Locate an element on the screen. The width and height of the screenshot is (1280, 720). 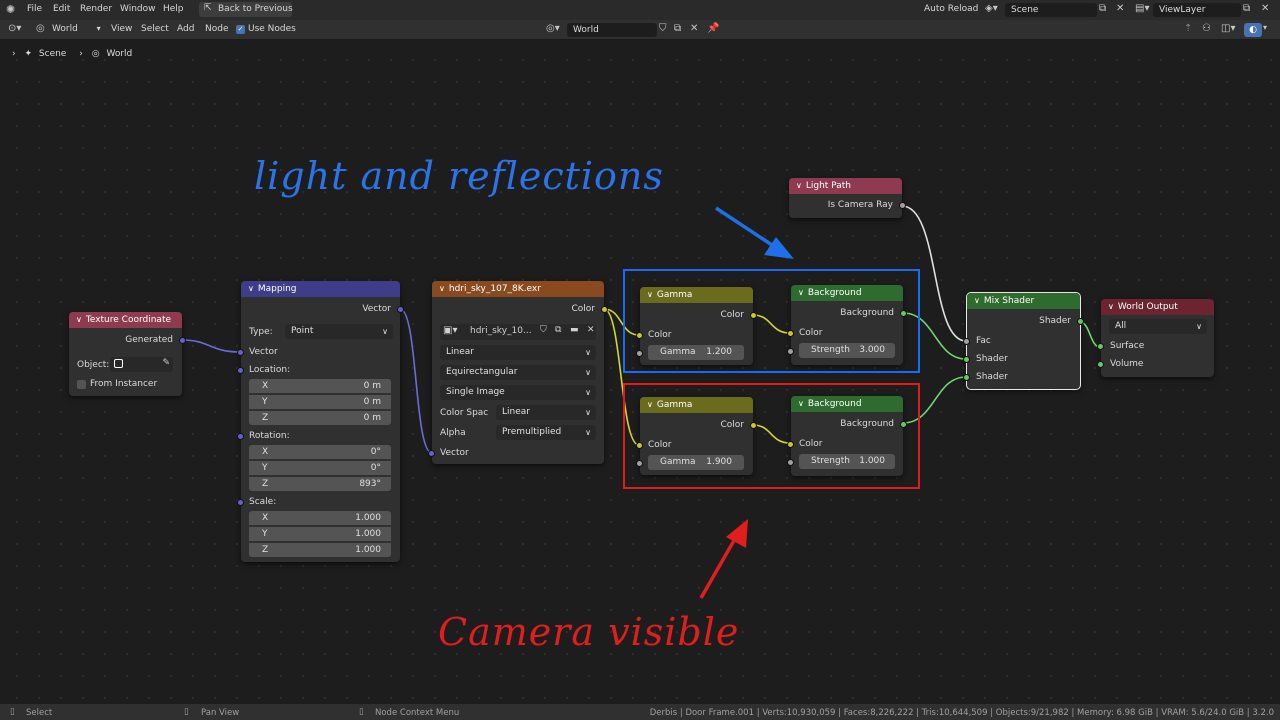
input-shader1-socket is located at coordinates (966, 359).